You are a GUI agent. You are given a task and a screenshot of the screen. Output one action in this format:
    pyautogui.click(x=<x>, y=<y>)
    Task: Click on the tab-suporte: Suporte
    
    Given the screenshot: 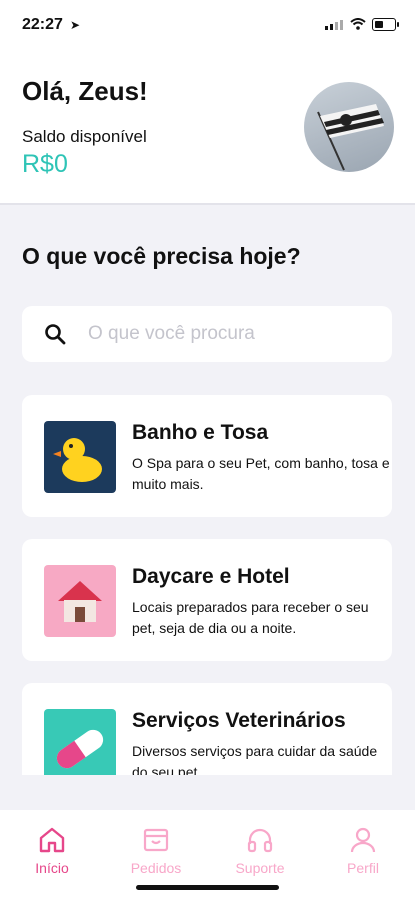 What is the action you would take?
    pyautogui.click(x=260, y=850)
    